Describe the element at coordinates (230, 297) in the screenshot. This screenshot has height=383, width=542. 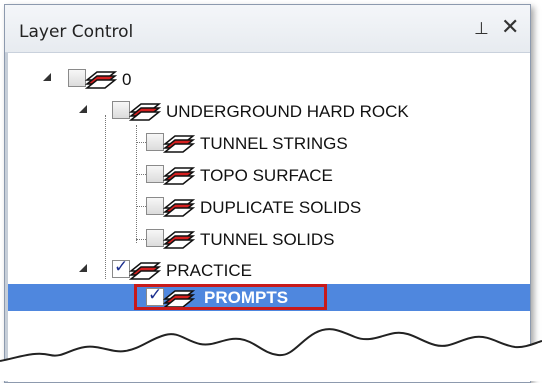
I see `callout-highlight-box` at that location.